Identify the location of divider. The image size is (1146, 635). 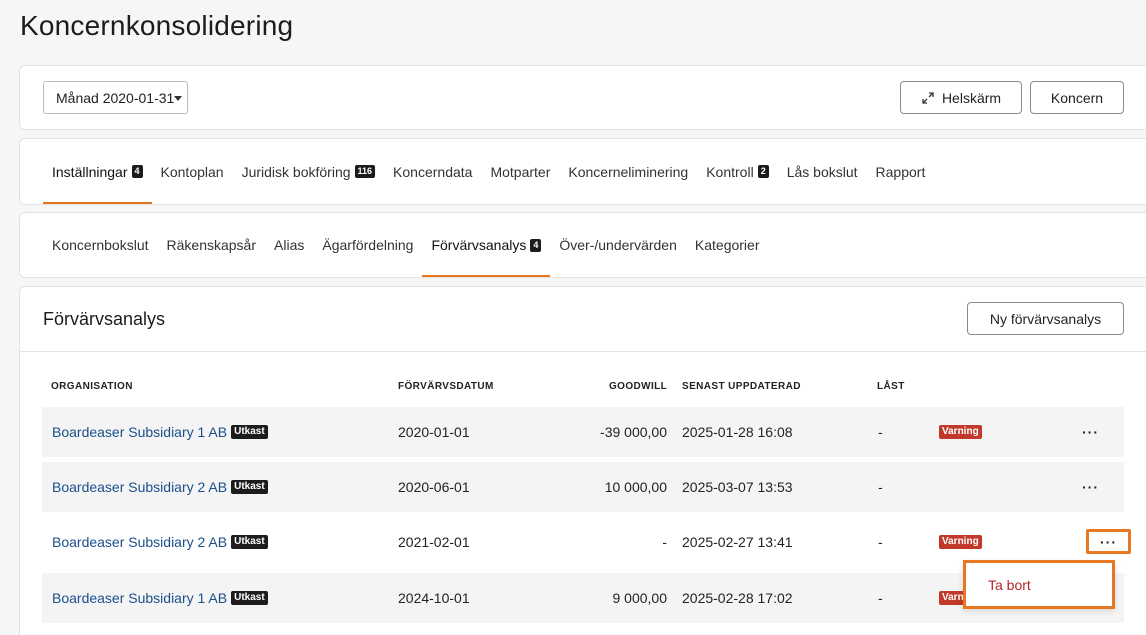
(583, 351).